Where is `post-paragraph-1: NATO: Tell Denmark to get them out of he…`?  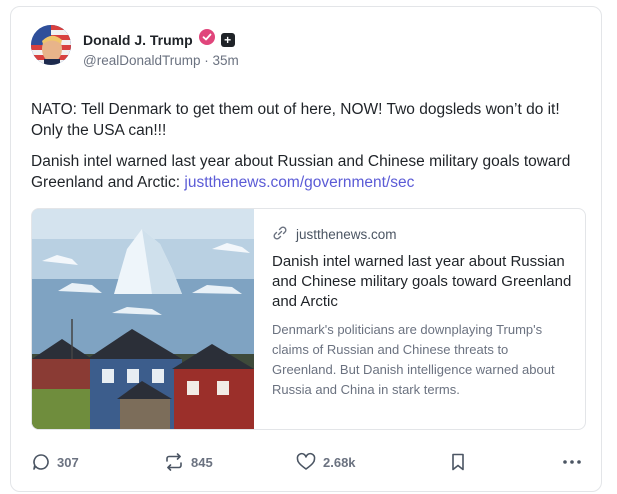 post-paragraph-1: NATO: Tell Denmark to get them out of he… is located at coordinates (295, 120).